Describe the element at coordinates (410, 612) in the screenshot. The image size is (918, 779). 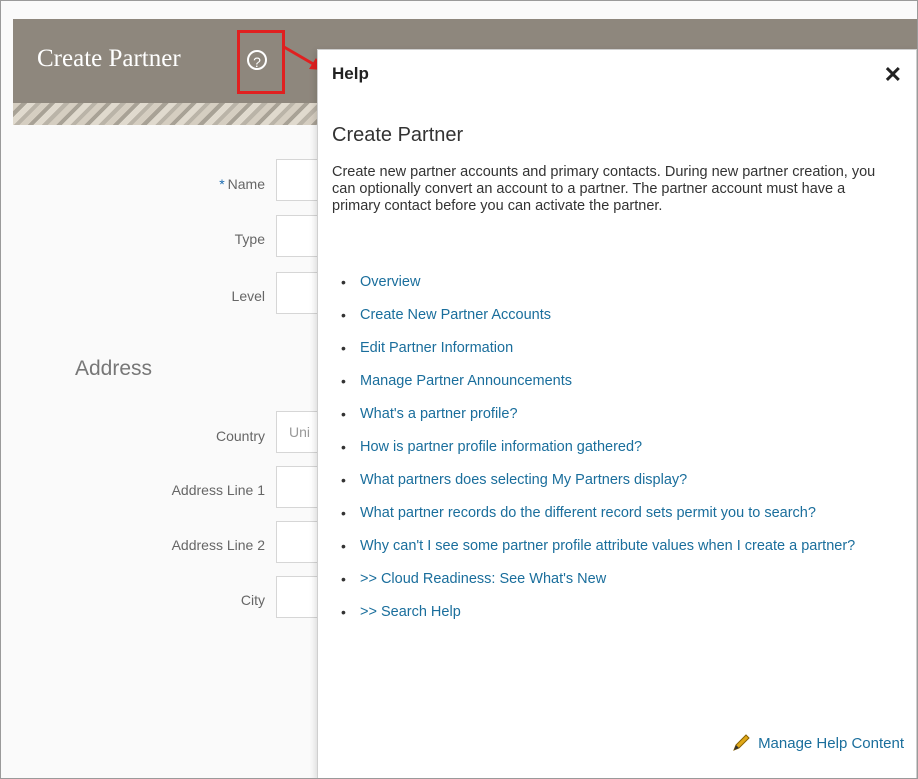
I see `help-link-search-help: >> Search Help` at that location.